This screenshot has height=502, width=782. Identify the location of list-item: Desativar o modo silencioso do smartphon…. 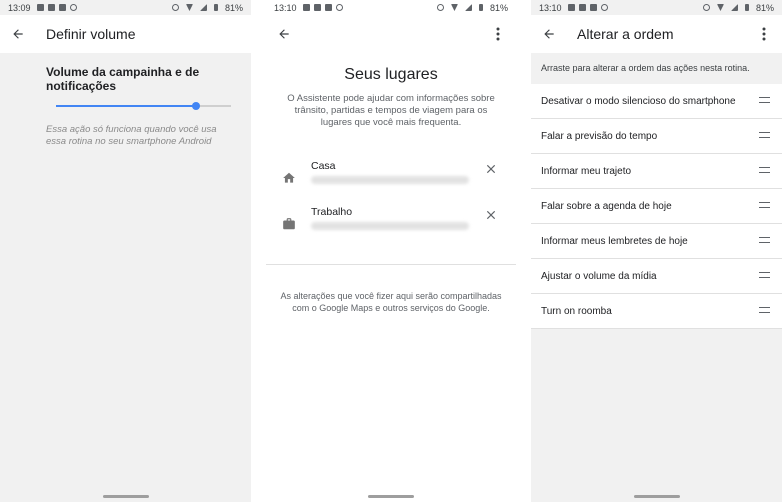
(656, 101).